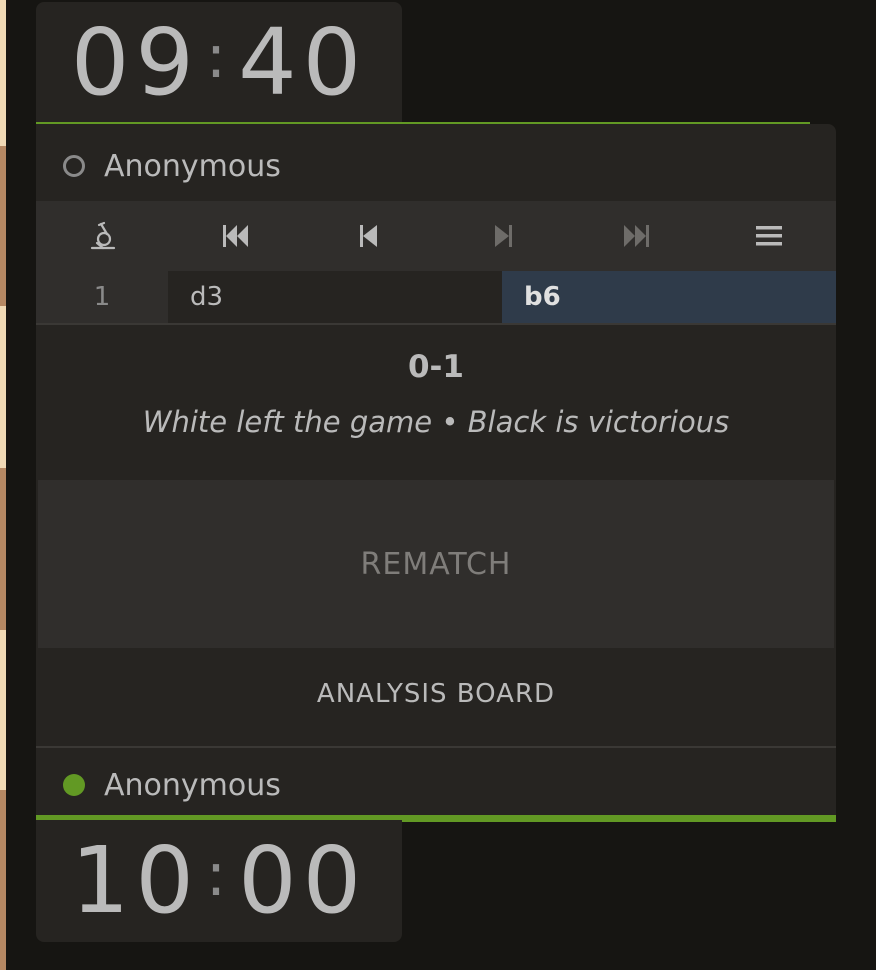 This screenshot has height=970, width=876. What do you see at coordinates (436, 236) in the screenshot?
I see `move-controls` at bounding box center [436, 236].